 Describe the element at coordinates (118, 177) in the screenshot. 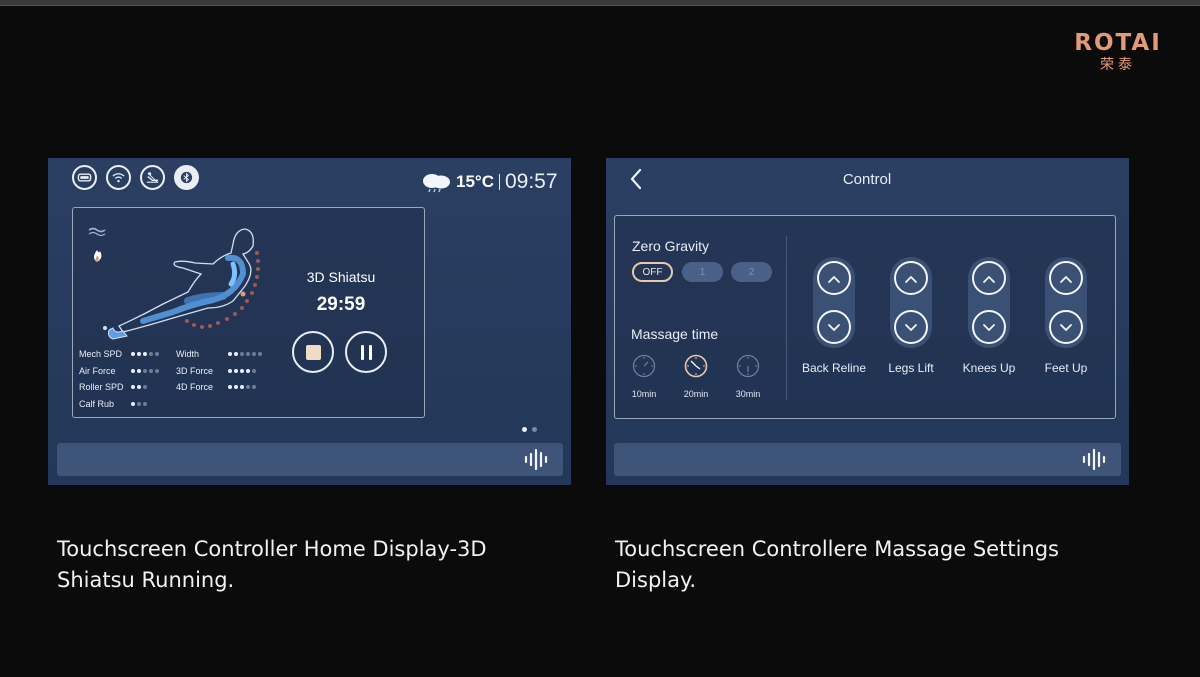

I see `wifi-icon` at that location.